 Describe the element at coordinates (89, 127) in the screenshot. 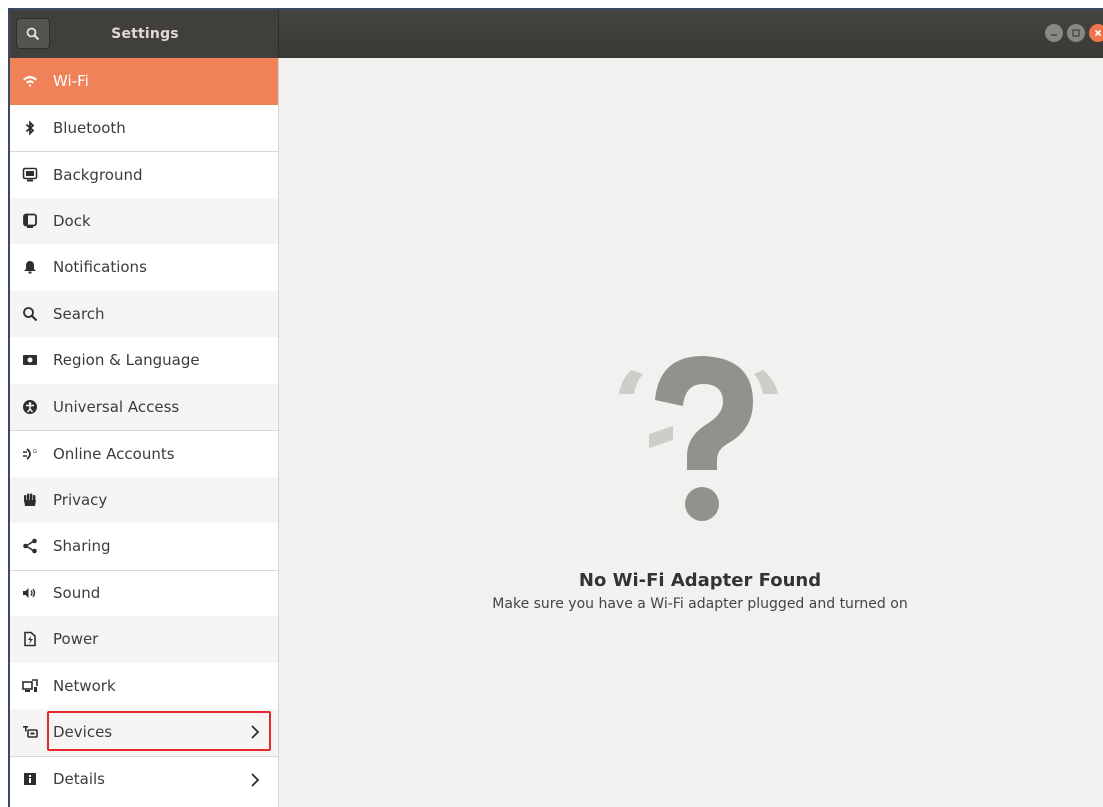

I see `sidebar-item-label: Bluetooth` at that location.